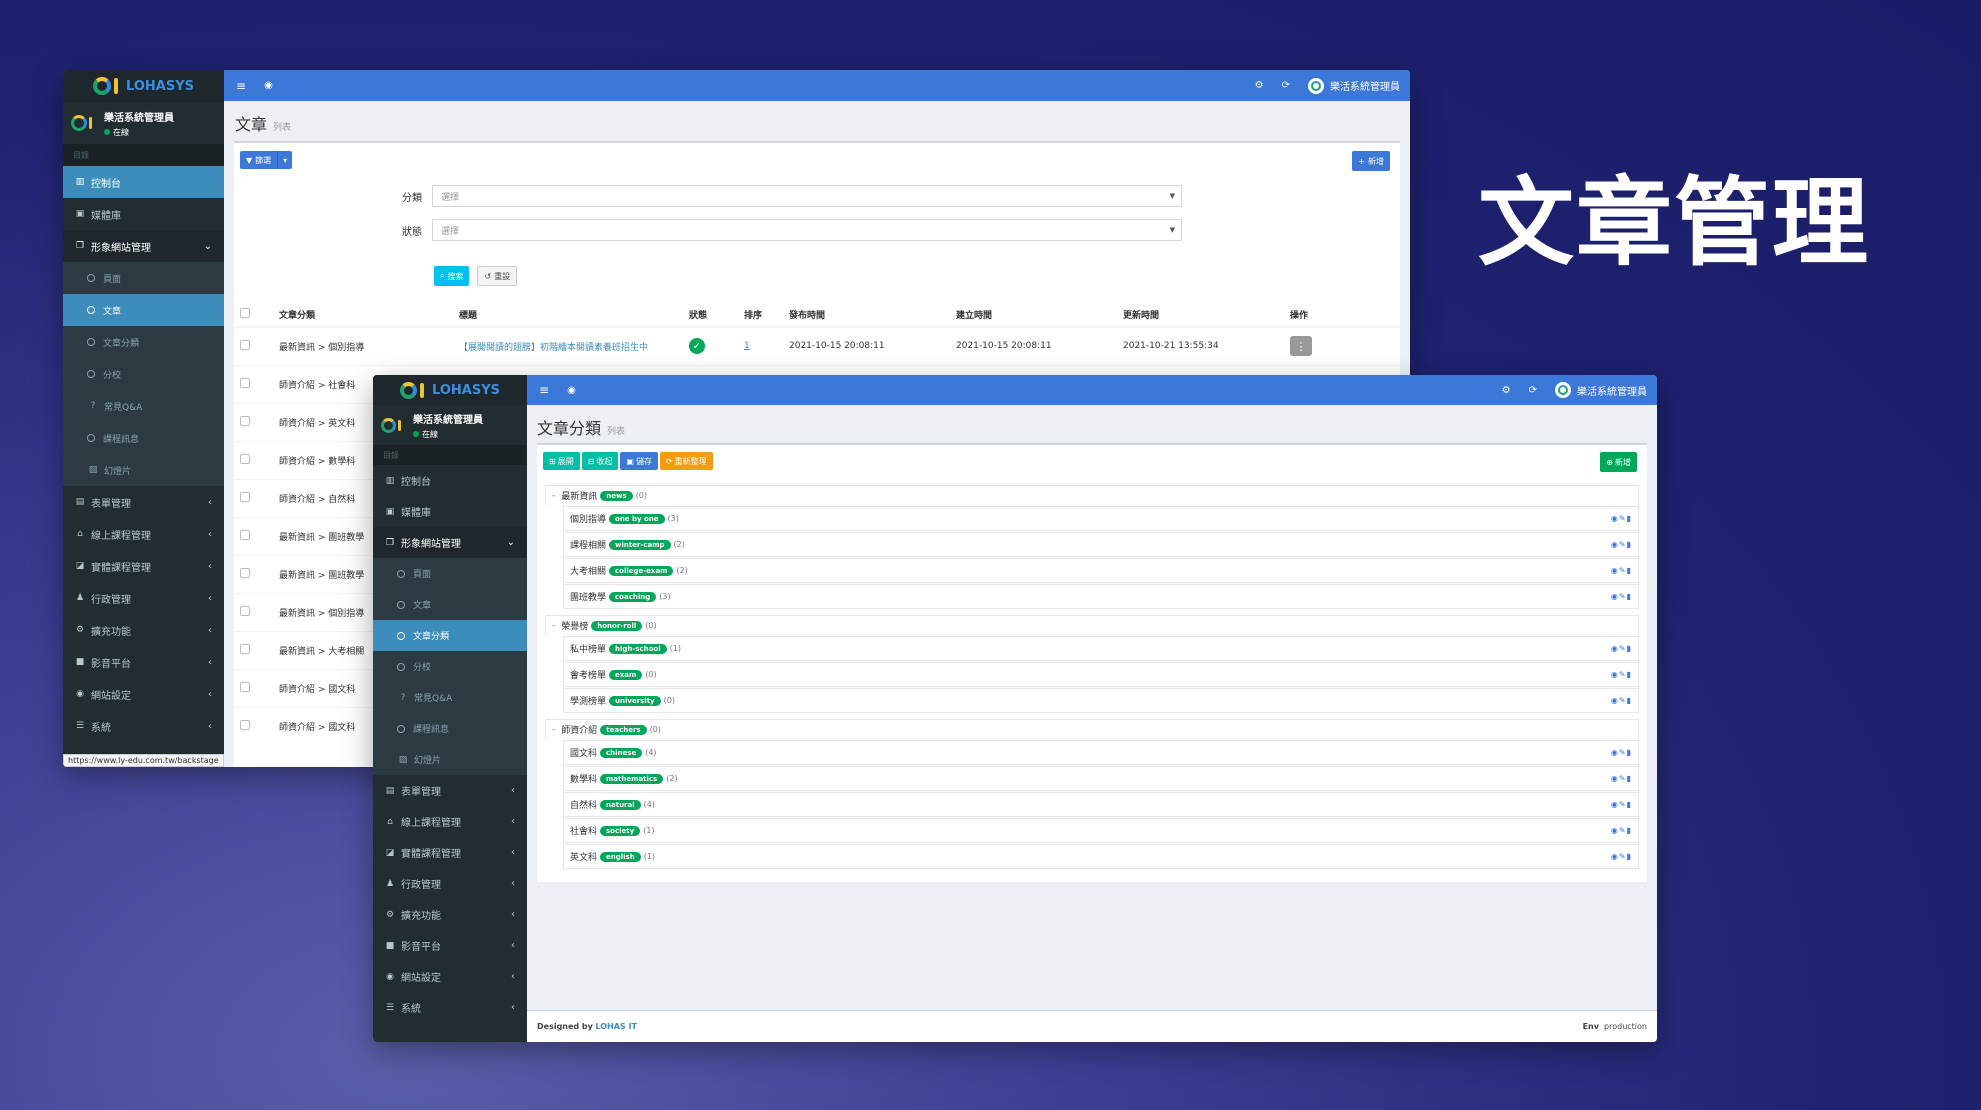 The height and width of the screenshot is (1110, 1981). What do you see at coordinates (747, 346) in the screenshot?
I see `sort-link: 1` at bounding box center [747, 346].